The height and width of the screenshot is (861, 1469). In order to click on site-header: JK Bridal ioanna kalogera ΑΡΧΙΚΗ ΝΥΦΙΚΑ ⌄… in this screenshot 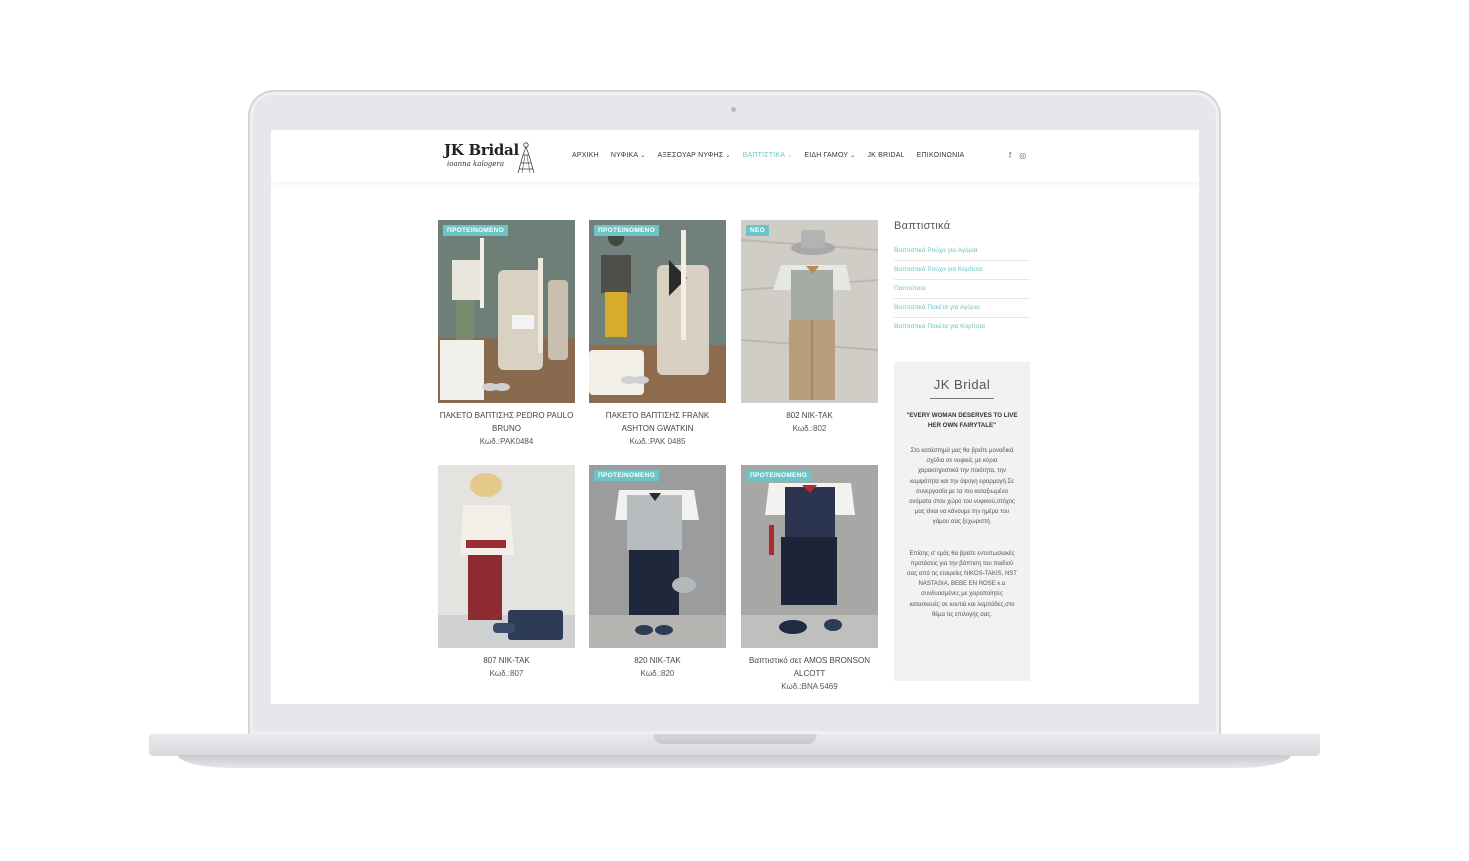, I will do `click(735, 156)`.